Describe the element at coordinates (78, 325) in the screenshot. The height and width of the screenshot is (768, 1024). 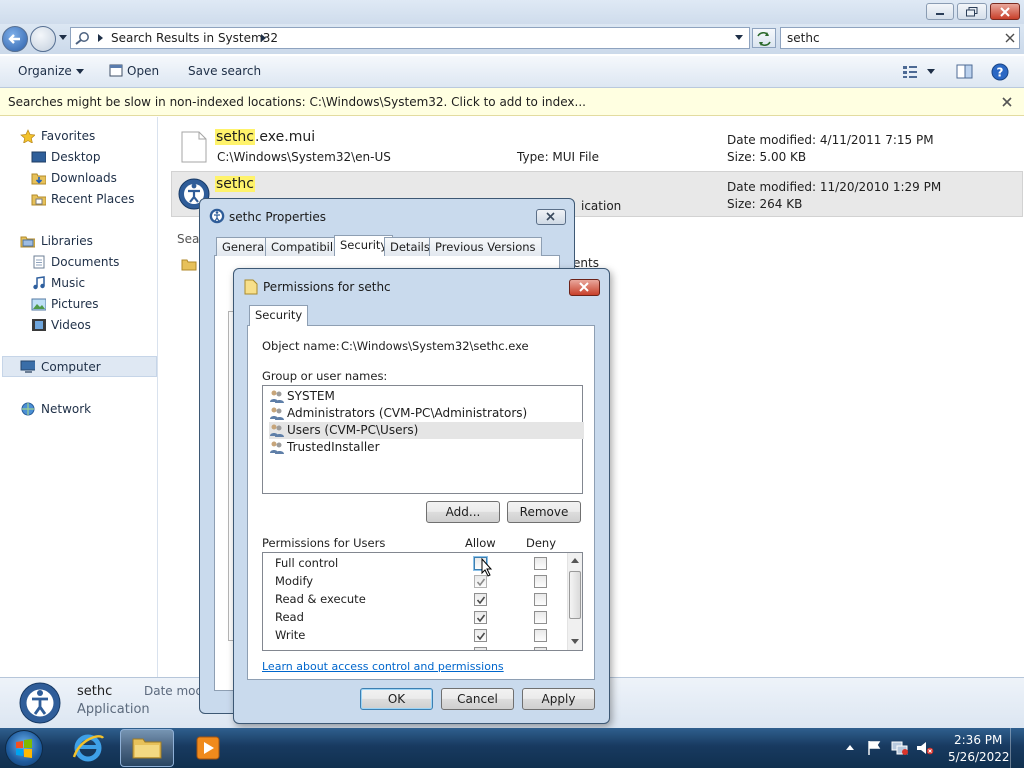
I see `nav-videos: Videos` at that location.